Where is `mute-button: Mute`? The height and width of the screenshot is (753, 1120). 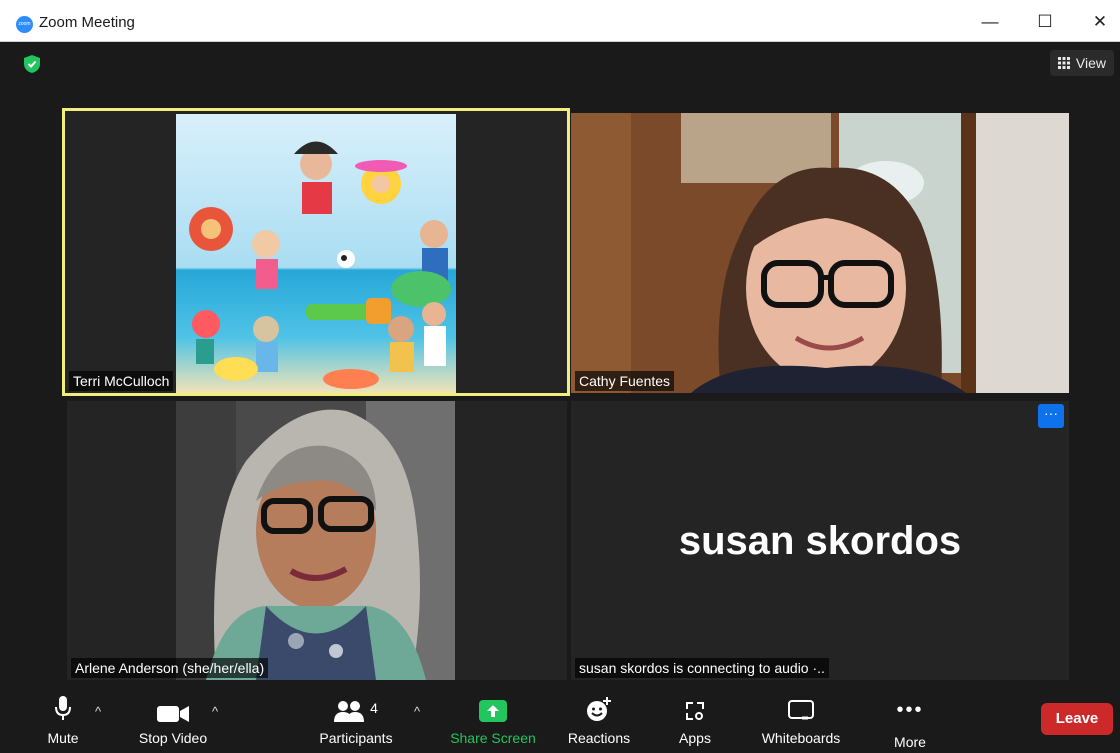 mute-button: Mute is located at coordinates (63, 717).